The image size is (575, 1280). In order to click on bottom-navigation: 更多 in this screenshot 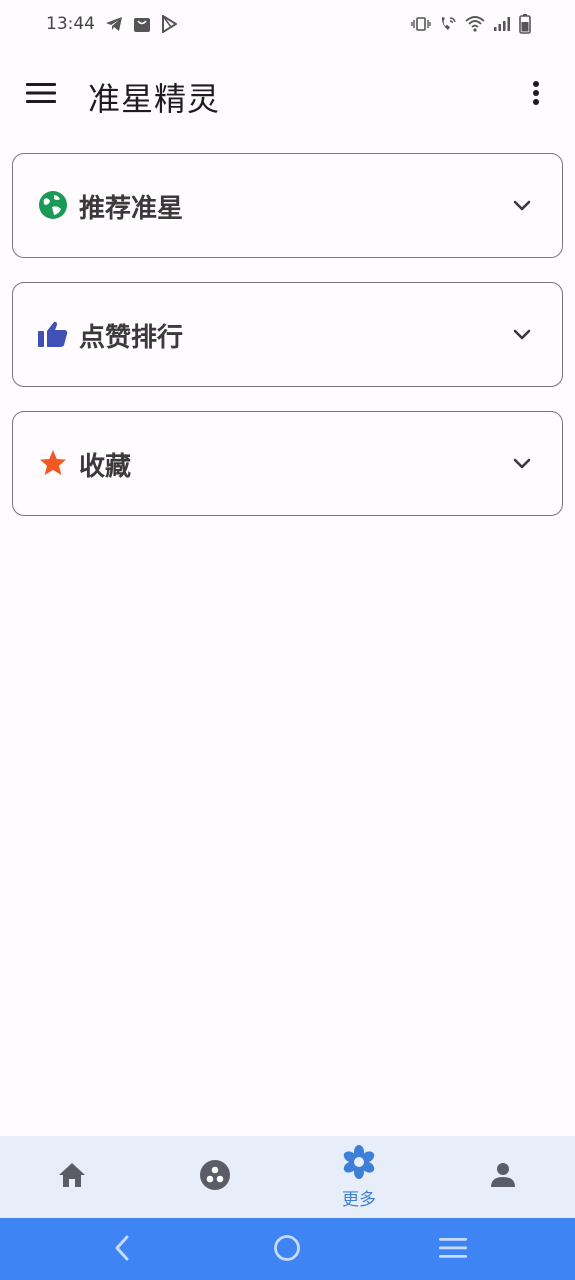, I will do `click(287, 1177)`.